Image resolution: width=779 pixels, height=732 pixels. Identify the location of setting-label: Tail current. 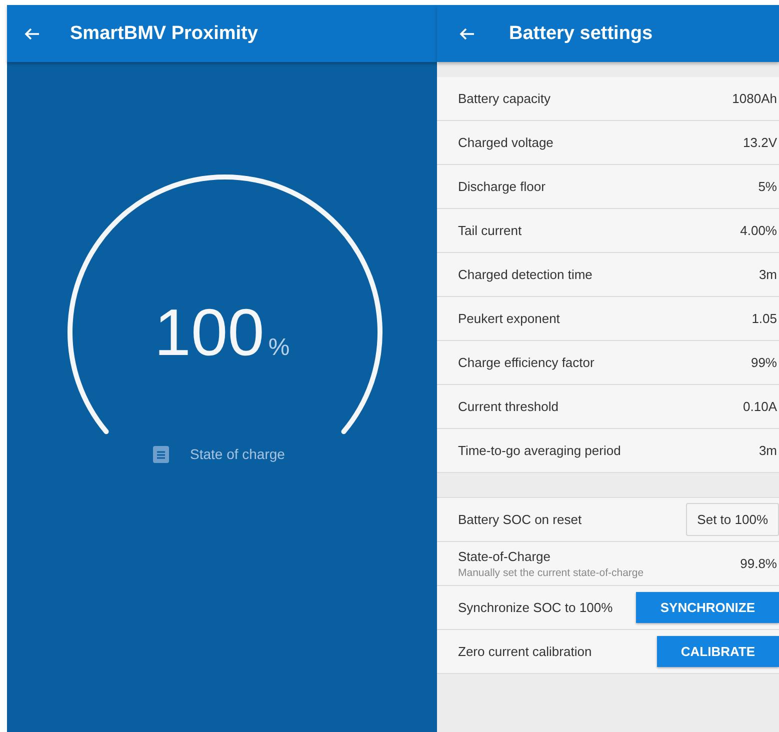
(490, 230).